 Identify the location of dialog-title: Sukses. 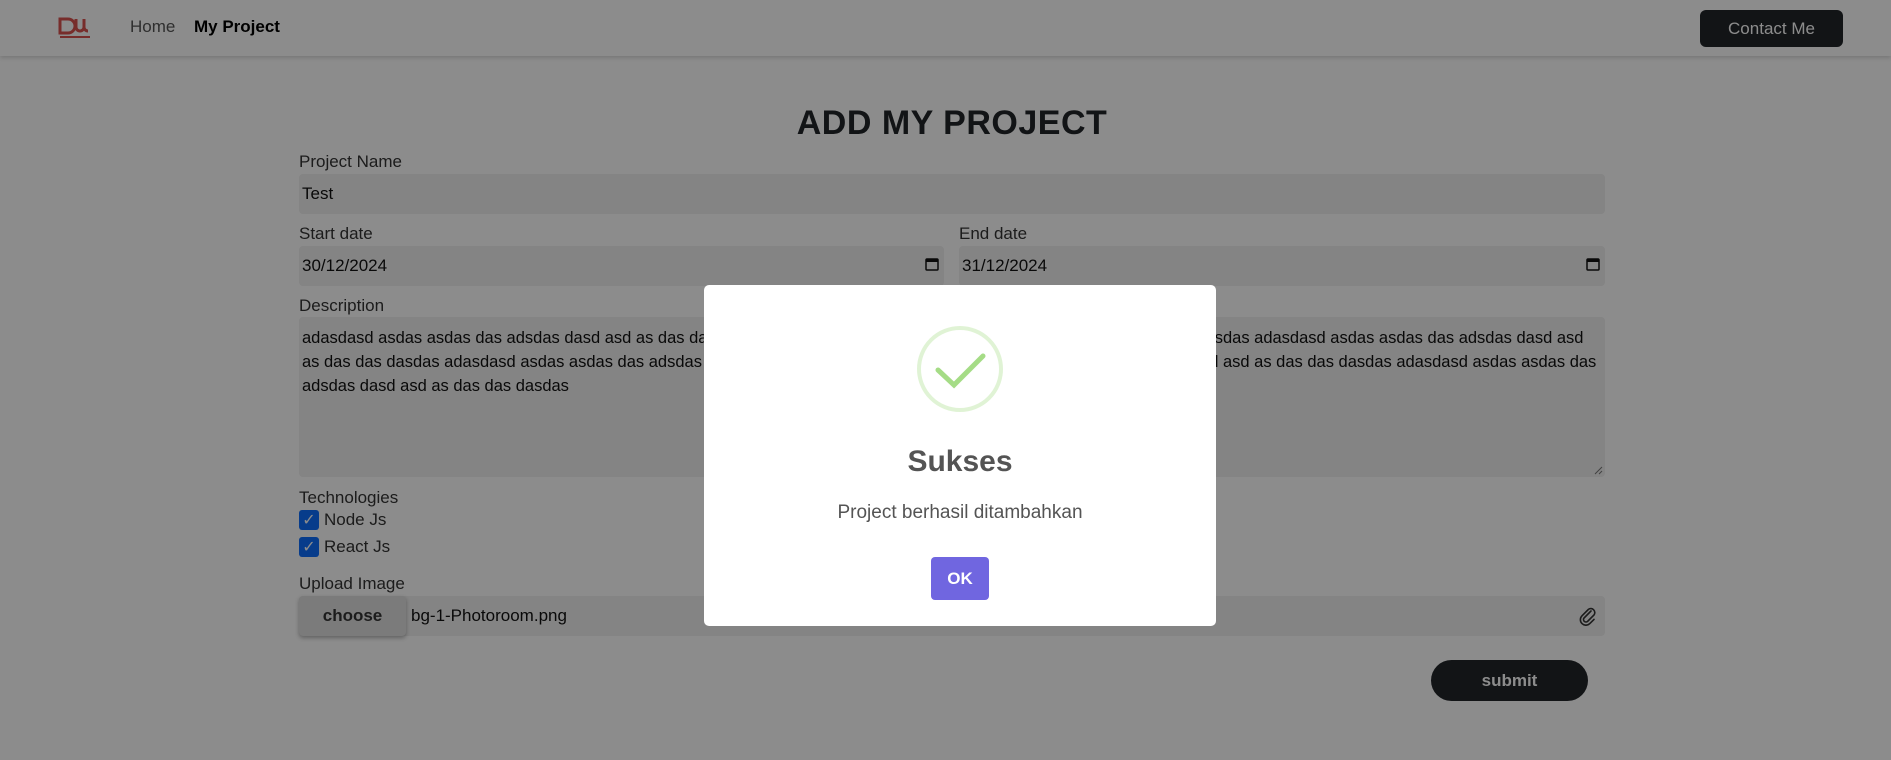
(960, 461).